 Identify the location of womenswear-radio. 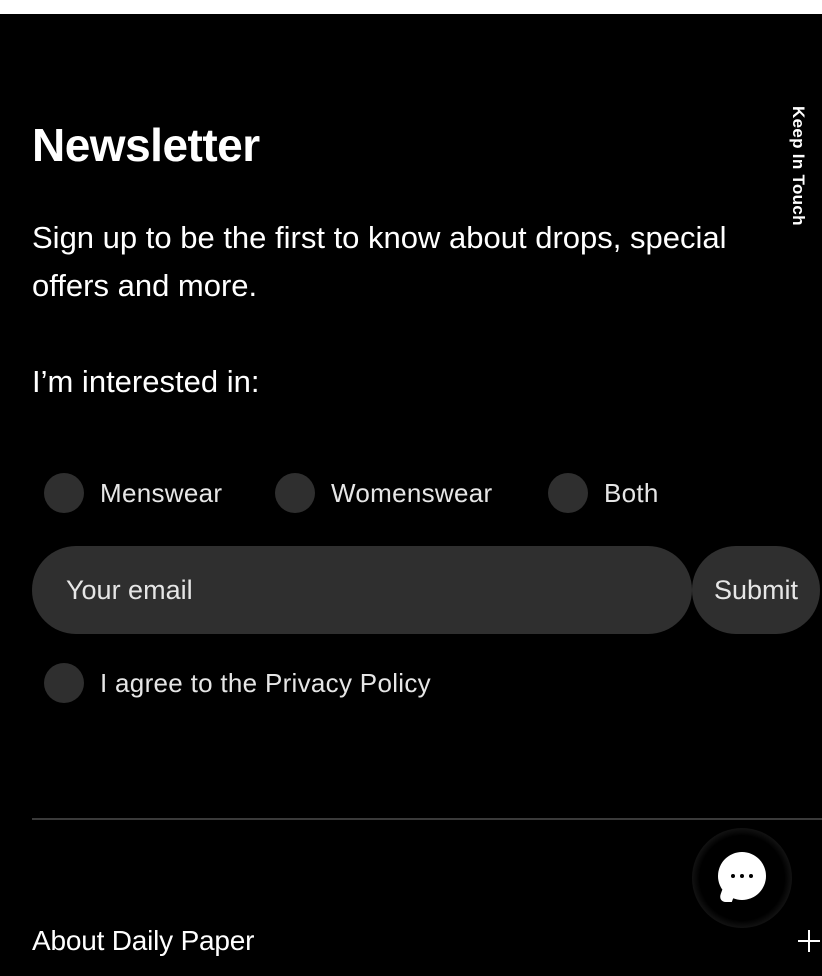
(295, 493).